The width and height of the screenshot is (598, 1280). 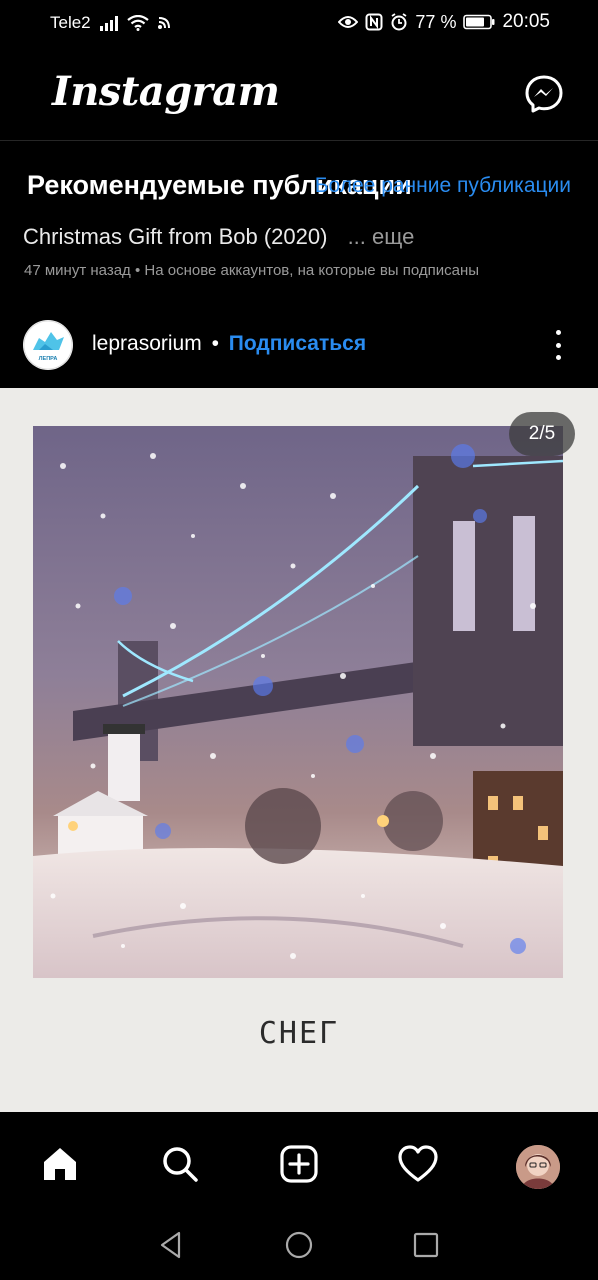 I want to click on nav-new-post-button, so click(x=299, y=1164).